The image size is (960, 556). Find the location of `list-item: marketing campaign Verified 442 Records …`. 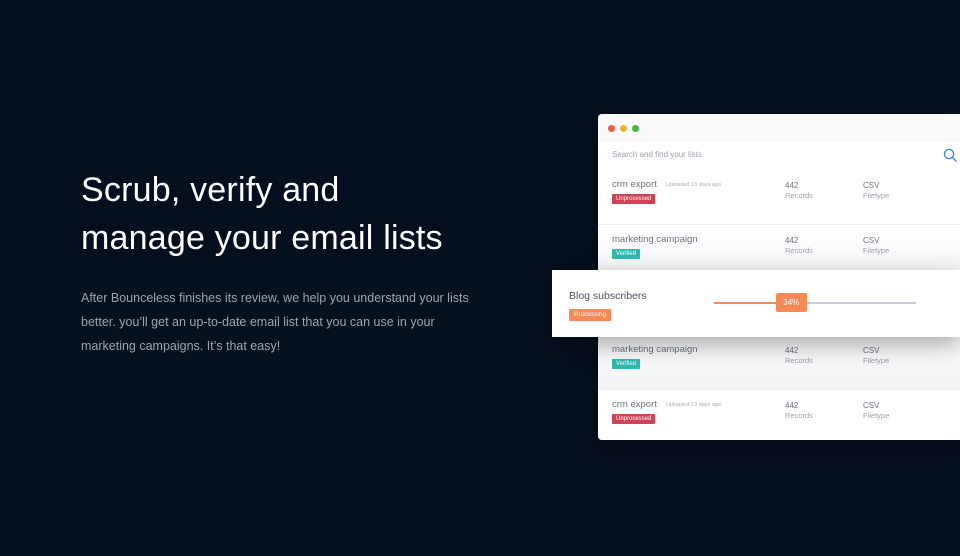

list-item: marketing campaign Verified 442 Records … is located at coordinates (779, 362).